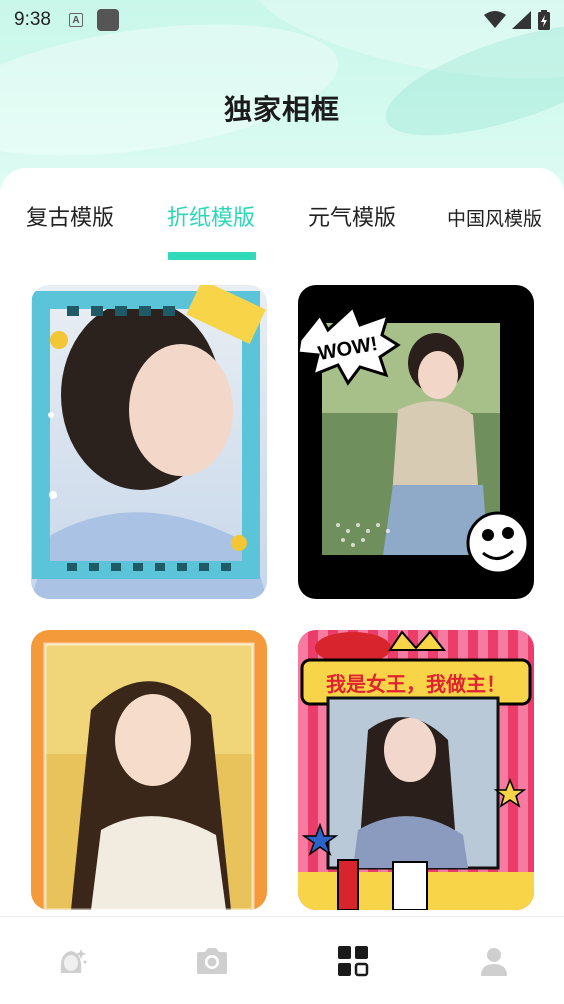 Image resolution: width=564 pixels, height=1004 pixels. I want to click on tab-indicator, so click(212, 256).